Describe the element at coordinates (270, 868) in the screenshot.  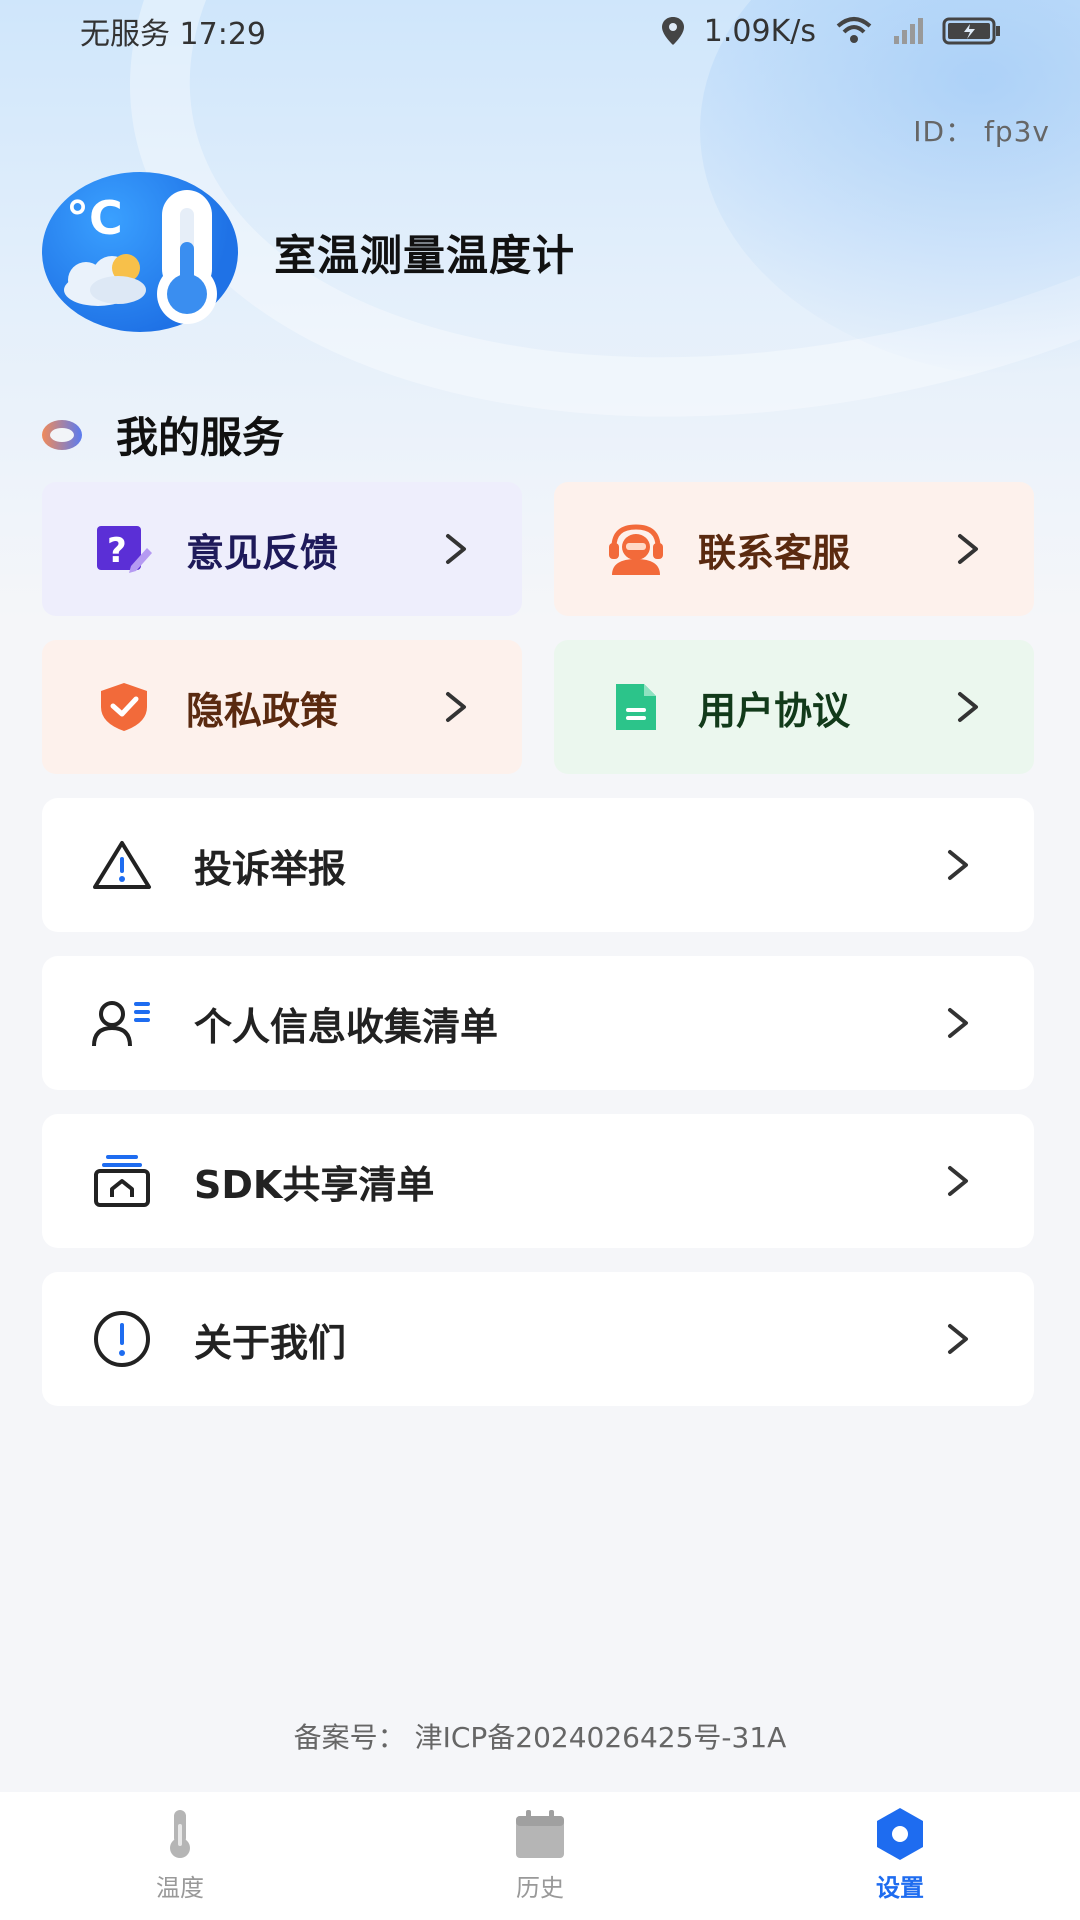
I see `complaint-report-label: 投诉举报` at that location.